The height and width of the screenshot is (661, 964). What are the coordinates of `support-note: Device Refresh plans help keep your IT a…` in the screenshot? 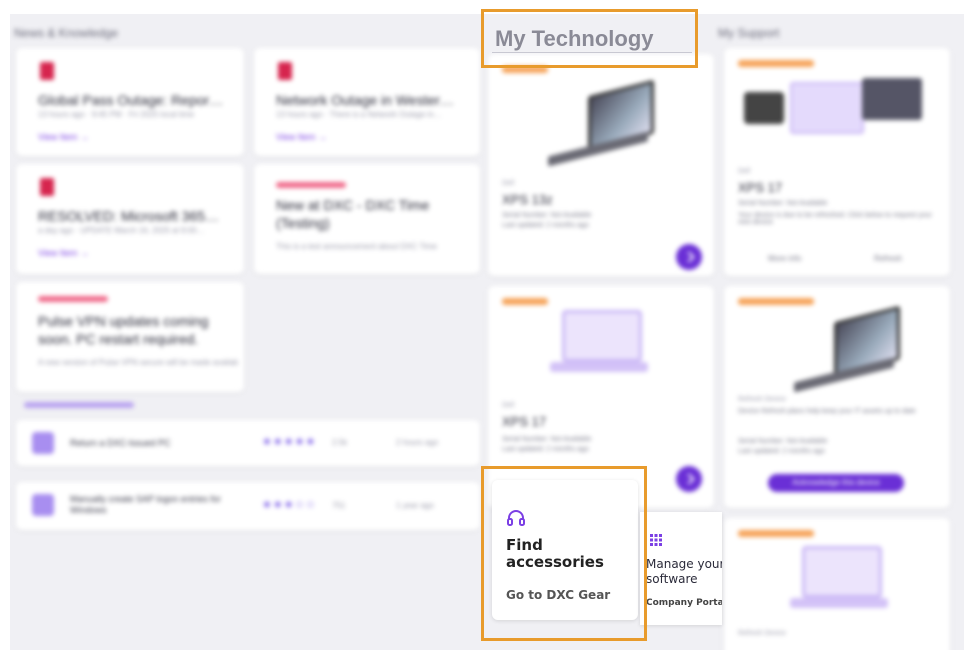 It's located at (827, 411).